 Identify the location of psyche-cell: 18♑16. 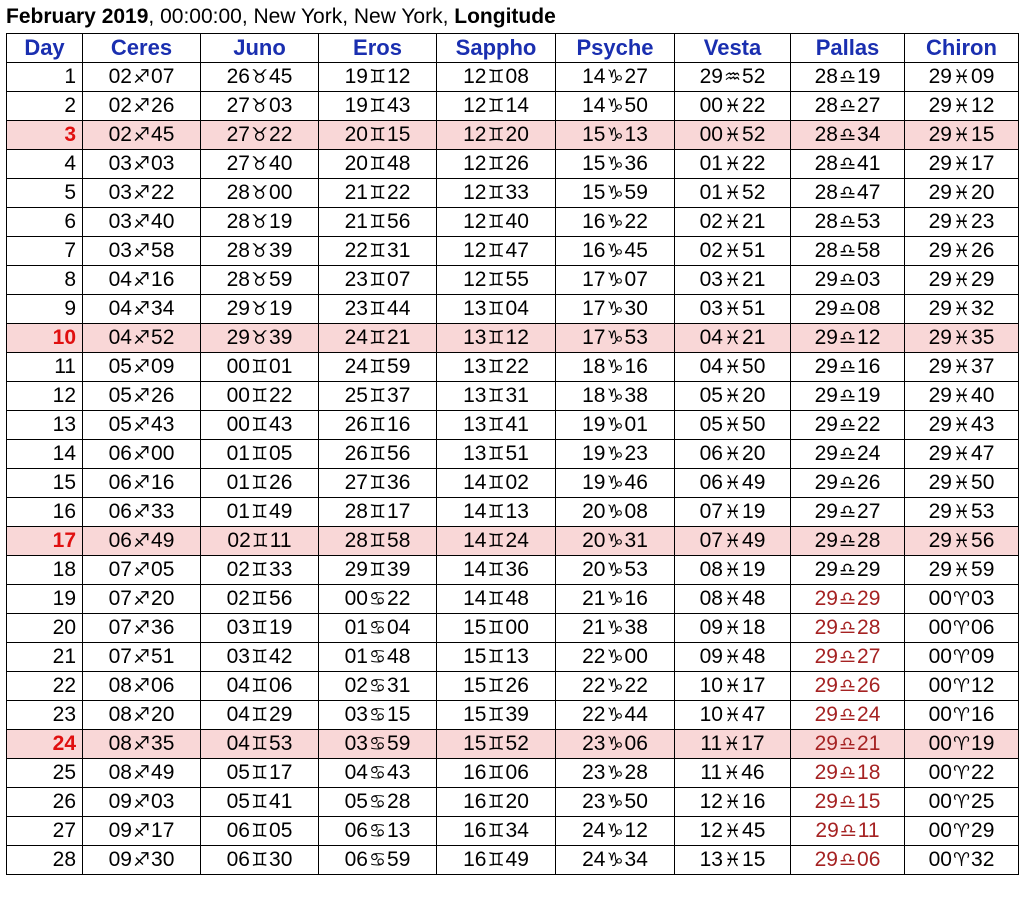
(615, 367).